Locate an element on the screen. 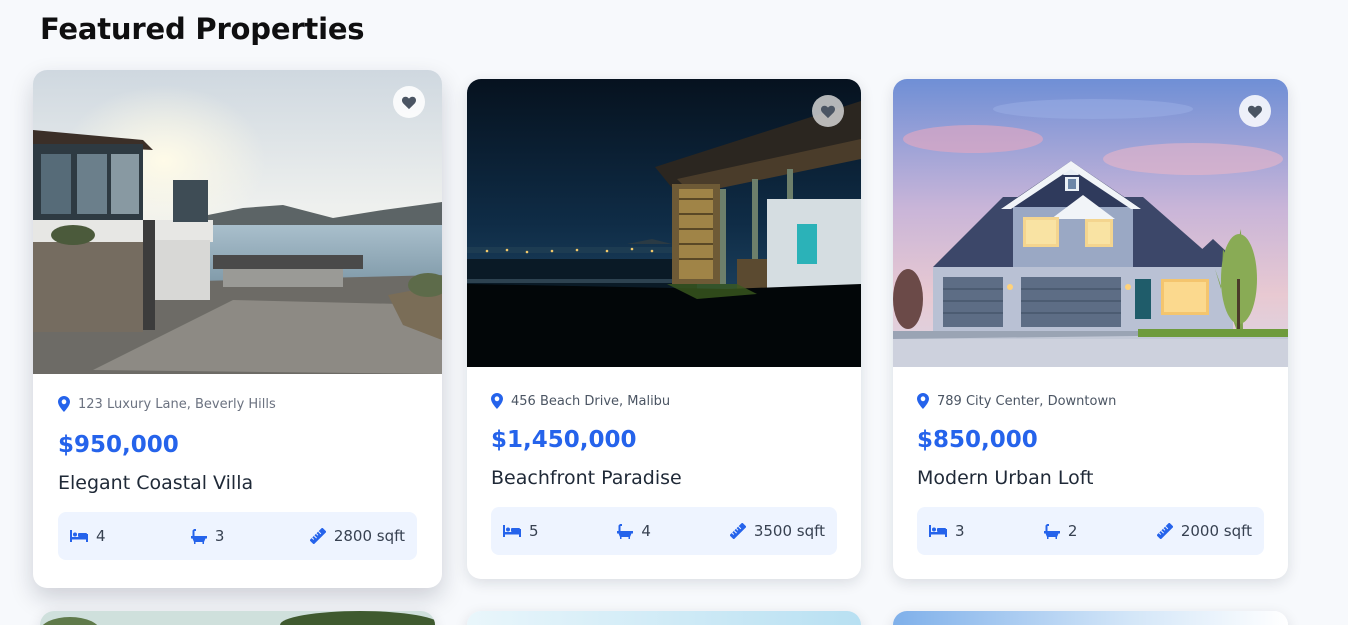  feature-beds: 5 is located at coordinates (521, 531).